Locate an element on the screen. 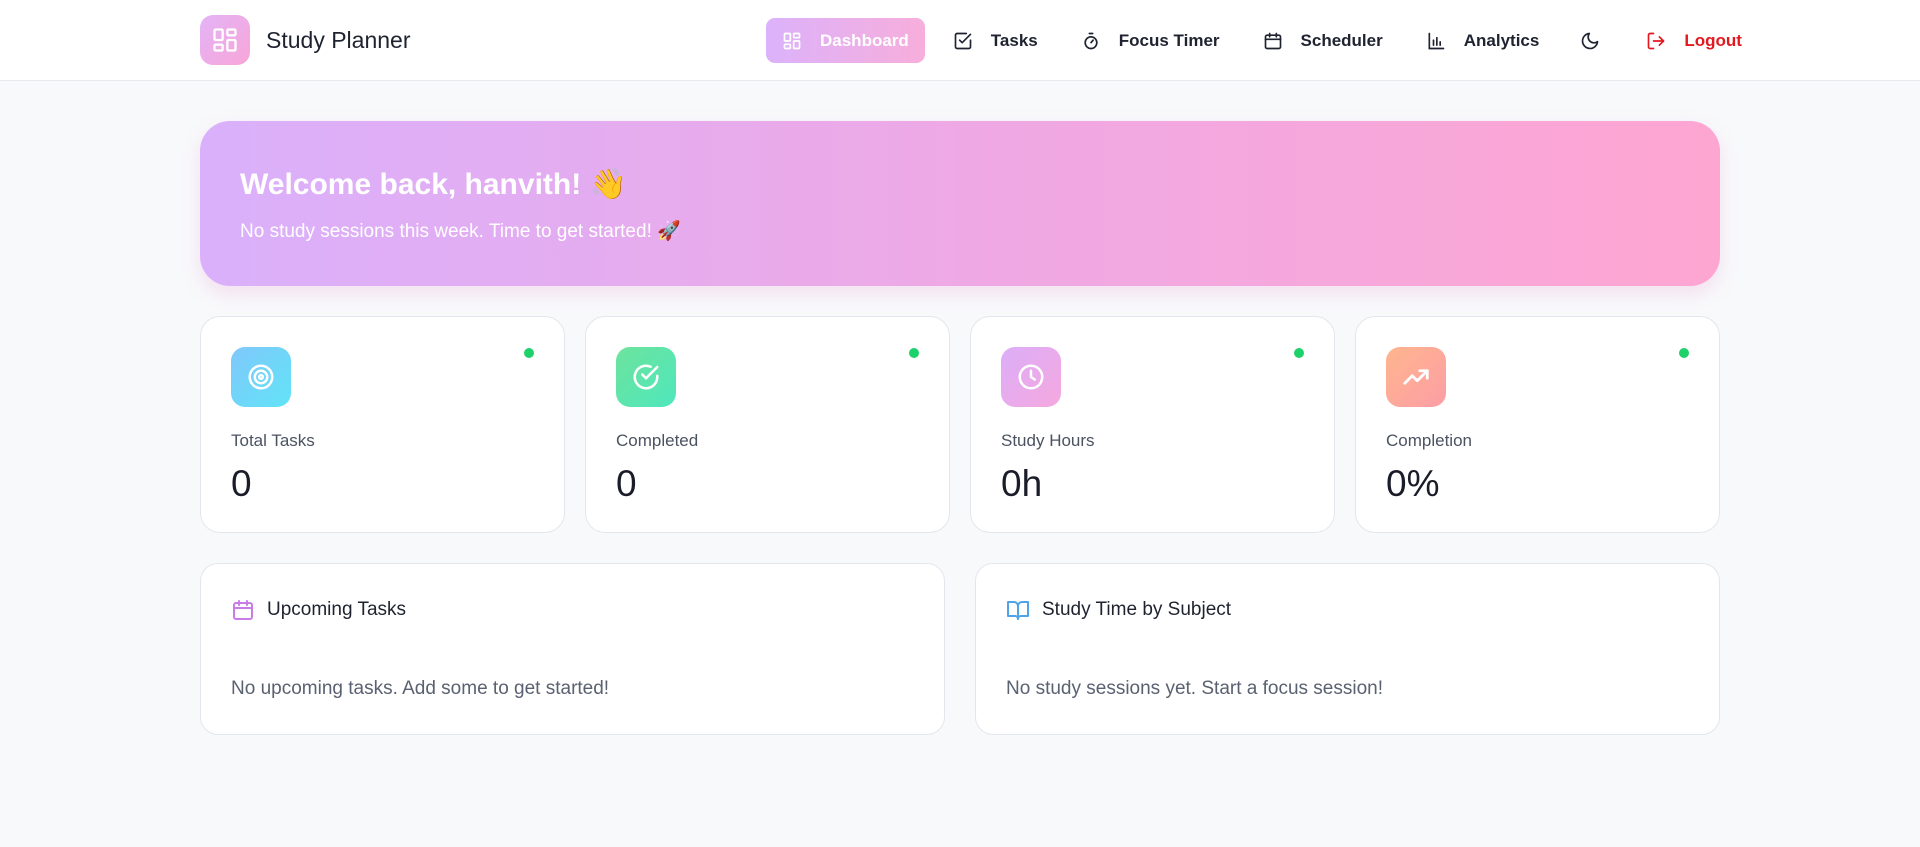 The image size is (1920, 847). nav-focus-timer: Focus Timer is located at coordinates (1150, 40).